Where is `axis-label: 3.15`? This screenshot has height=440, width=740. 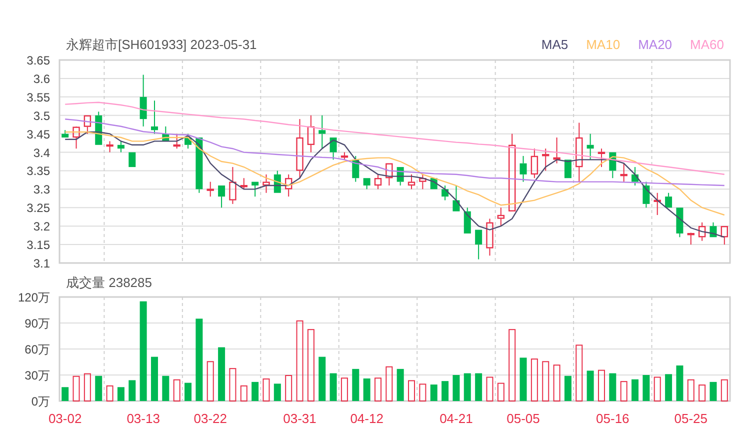
axis-label: 3.15 is located at coordinates (38, 245).